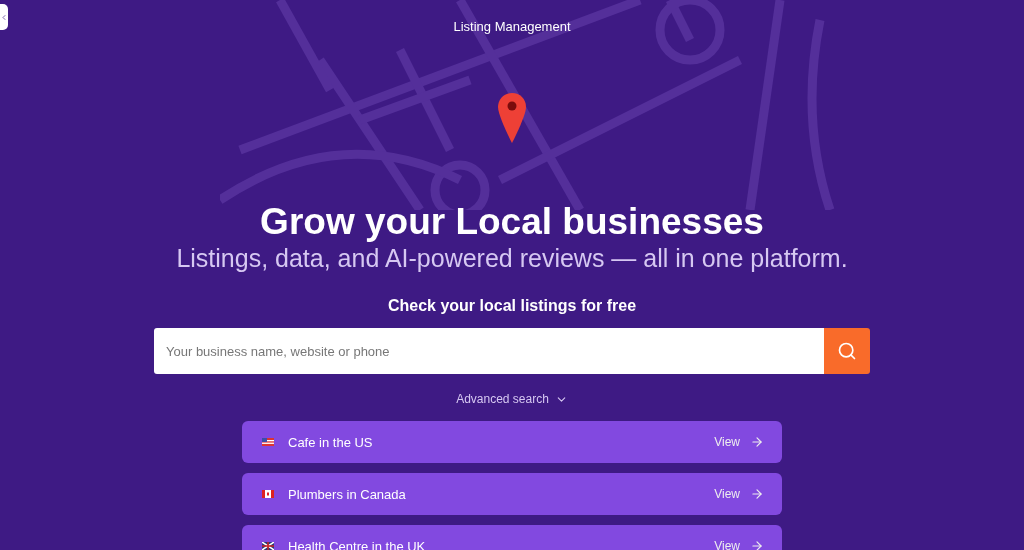 The image size is (1024, 550). I want to click on search-icon, so click(847, 351).